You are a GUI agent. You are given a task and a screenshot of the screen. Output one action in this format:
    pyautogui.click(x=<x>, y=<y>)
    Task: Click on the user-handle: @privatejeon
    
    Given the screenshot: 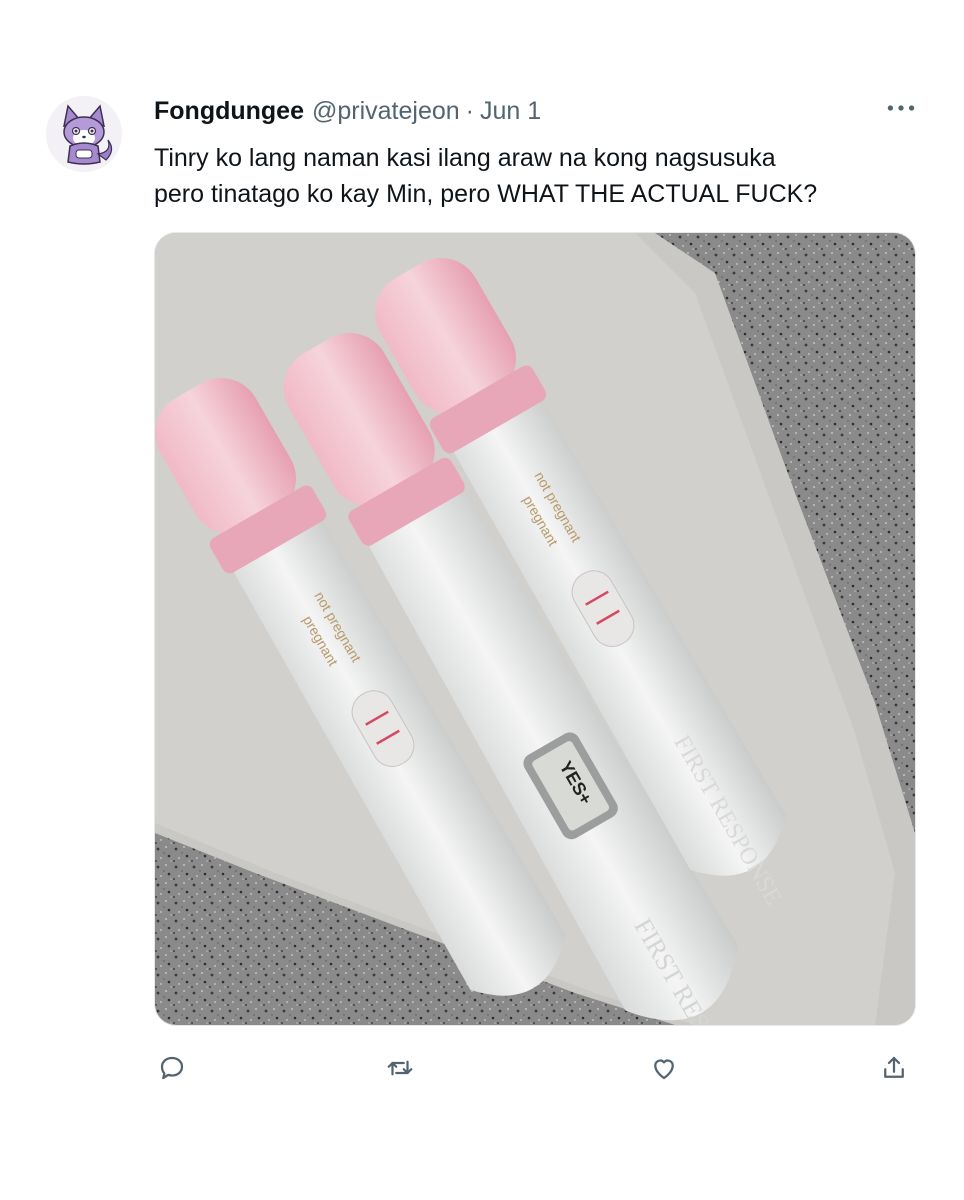 What is the action you would take?
    pyautogui.click(x=386, y=111)
    